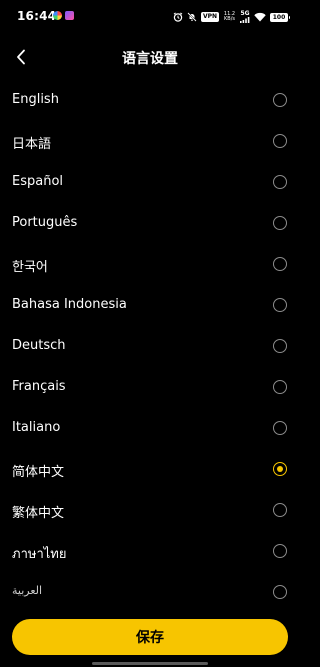 This screenshot has height=667, width=320. Describe the element at coordinates (150, 387) in the screenshot. I see `language-option-french: Français` at that location.